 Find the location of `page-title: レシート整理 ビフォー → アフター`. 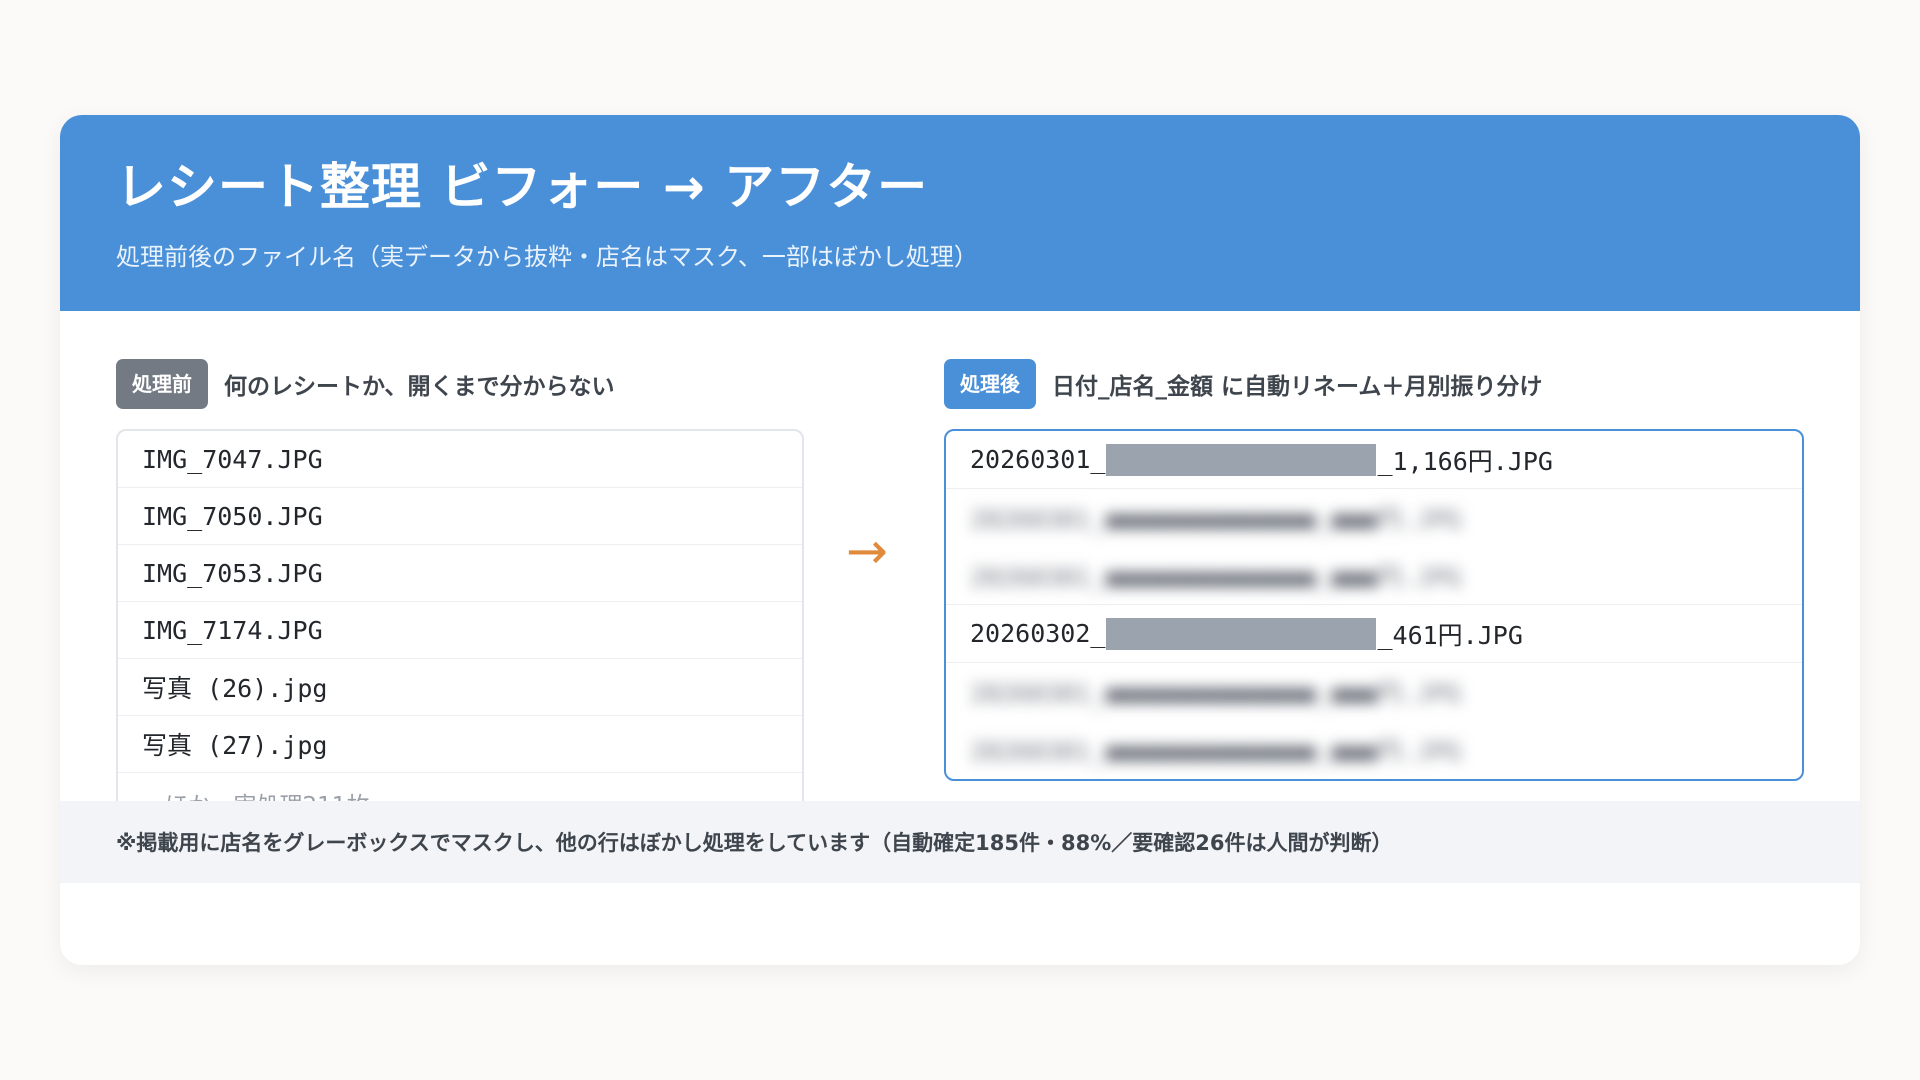

page-title: レシート整理 ビフォー → アフター is located at coordinates (522, 187).